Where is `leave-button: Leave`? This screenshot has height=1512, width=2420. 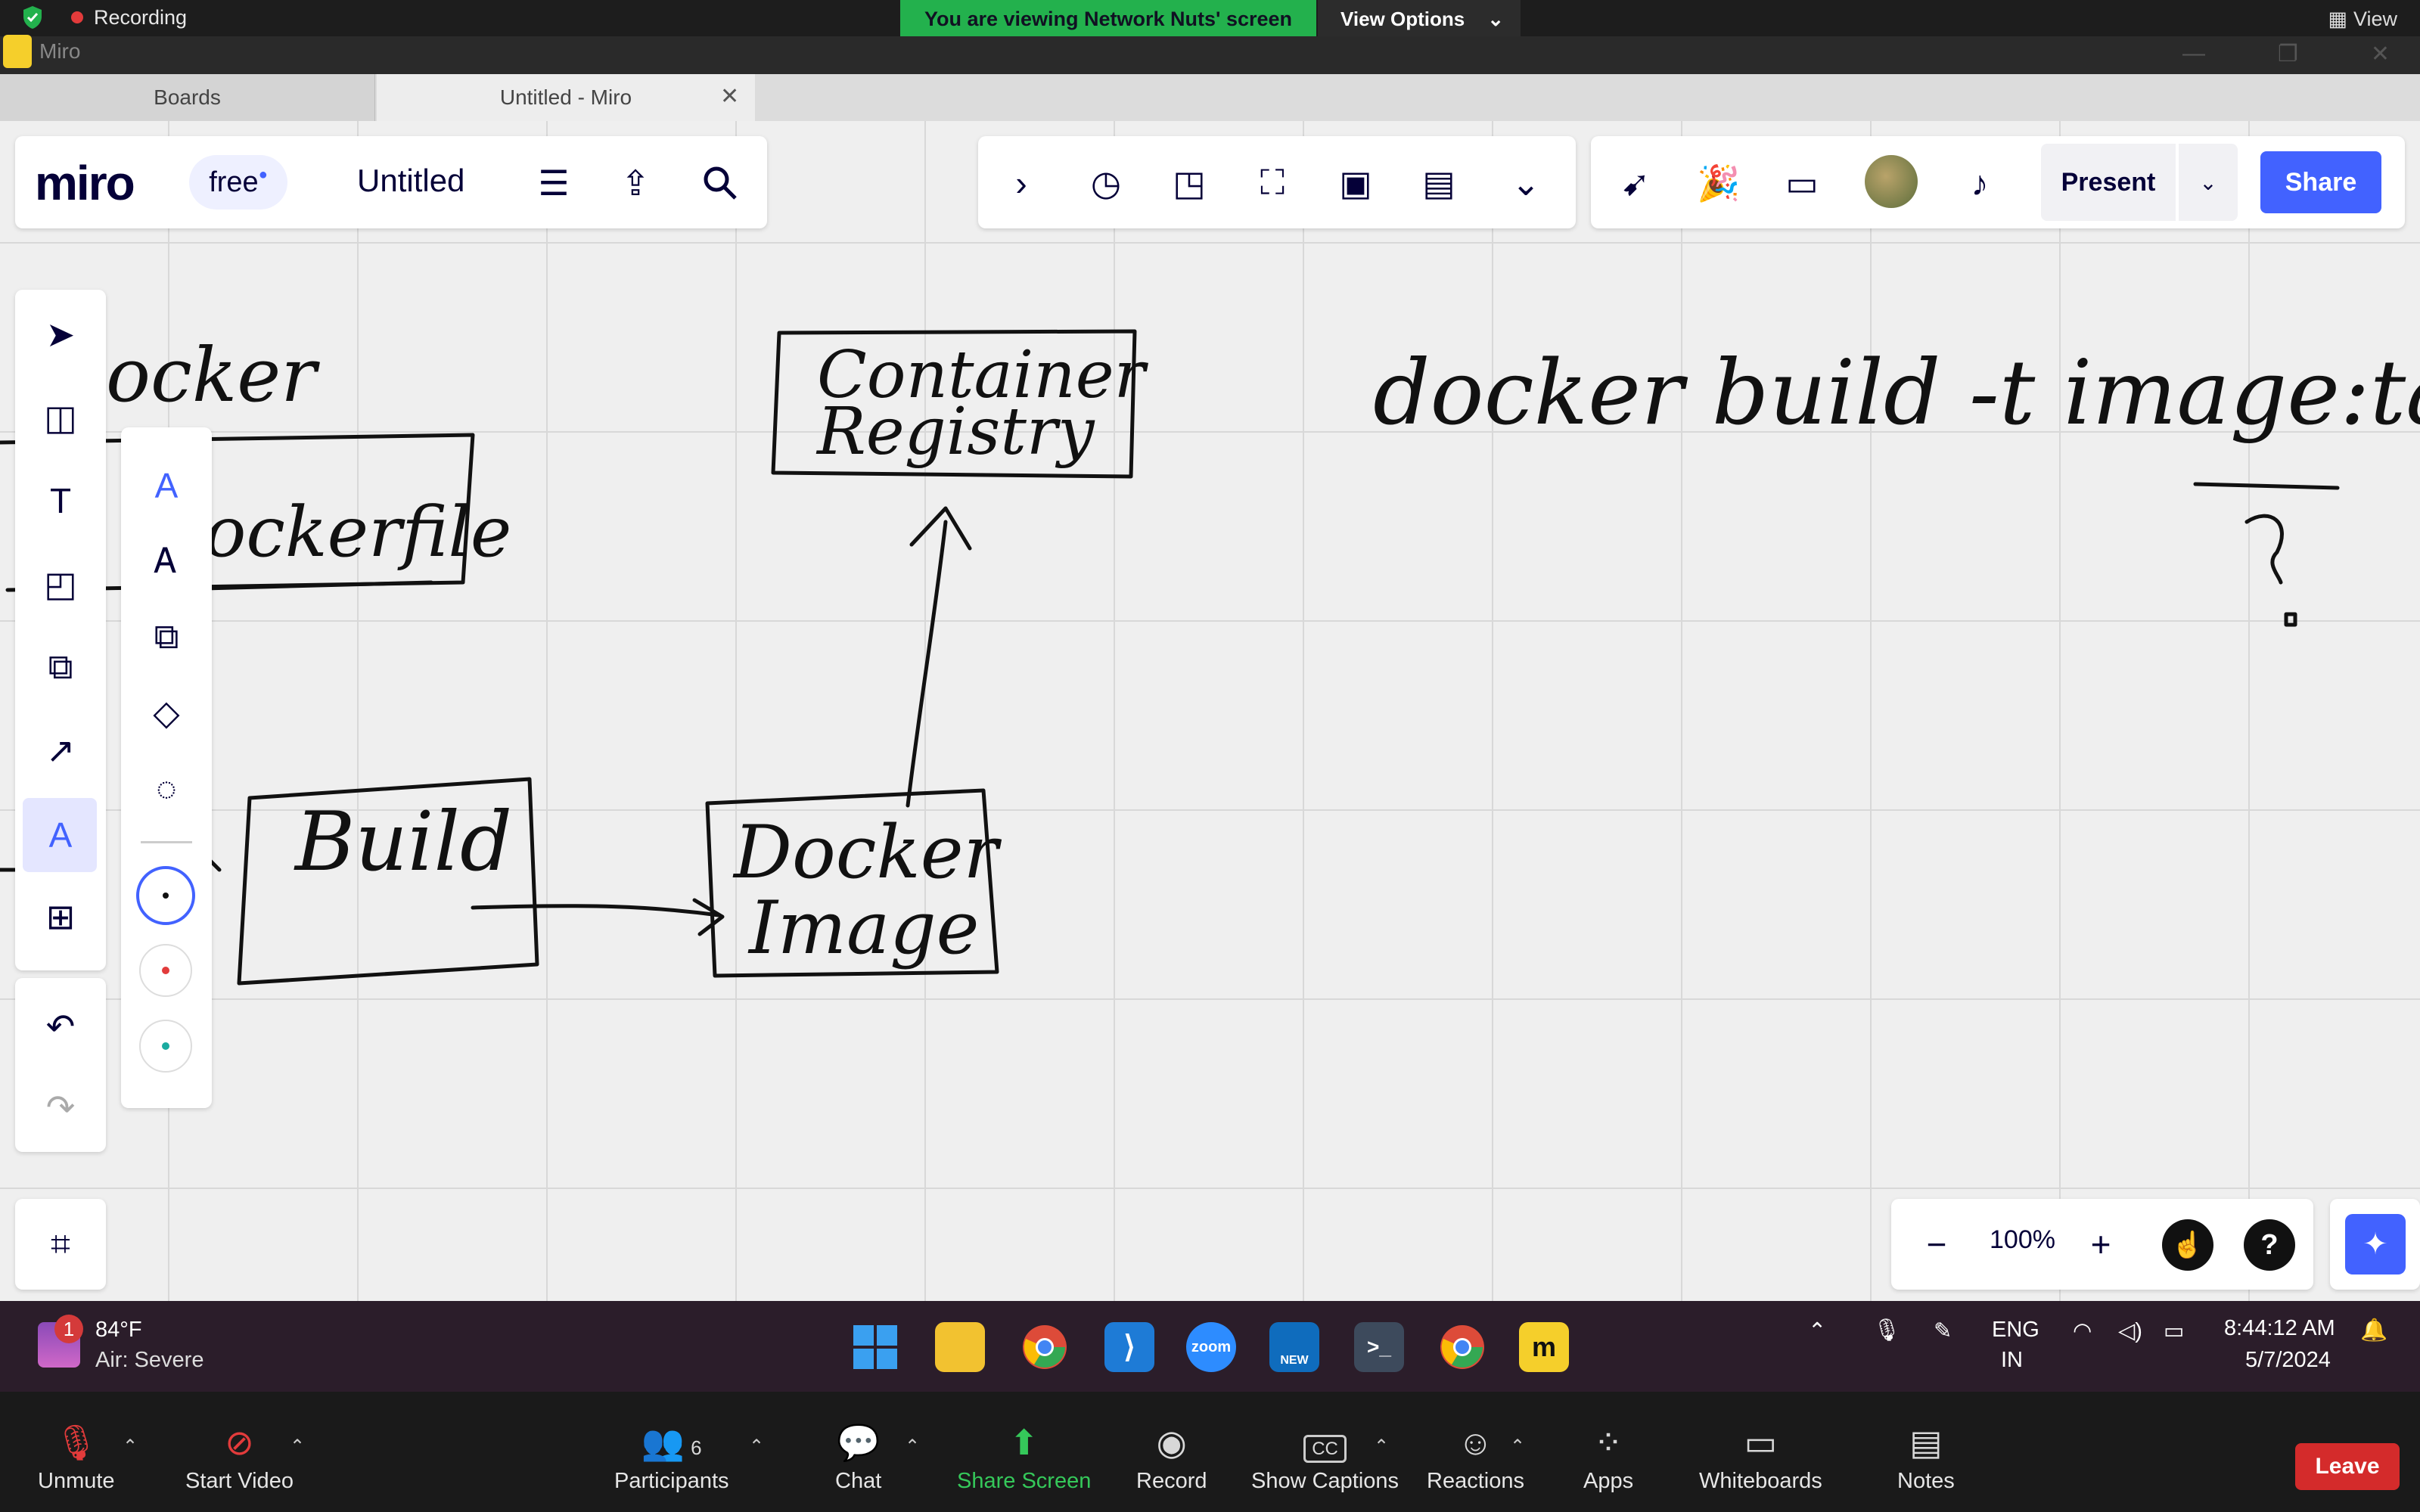
leave-button: Leave is located at coordinates (2348, 1466).